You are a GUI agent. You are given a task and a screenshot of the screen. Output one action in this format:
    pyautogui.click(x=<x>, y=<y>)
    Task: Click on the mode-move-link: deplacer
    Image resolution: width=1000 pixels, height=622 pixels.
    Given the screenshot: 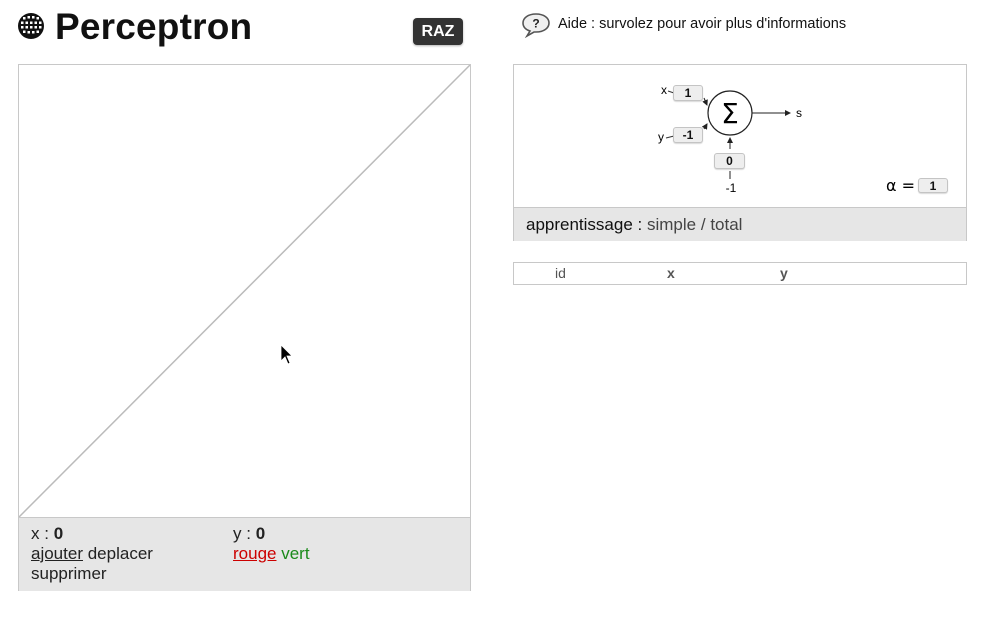 What is the action you would take?
    pyautogui.click(x=120, y=553)
    